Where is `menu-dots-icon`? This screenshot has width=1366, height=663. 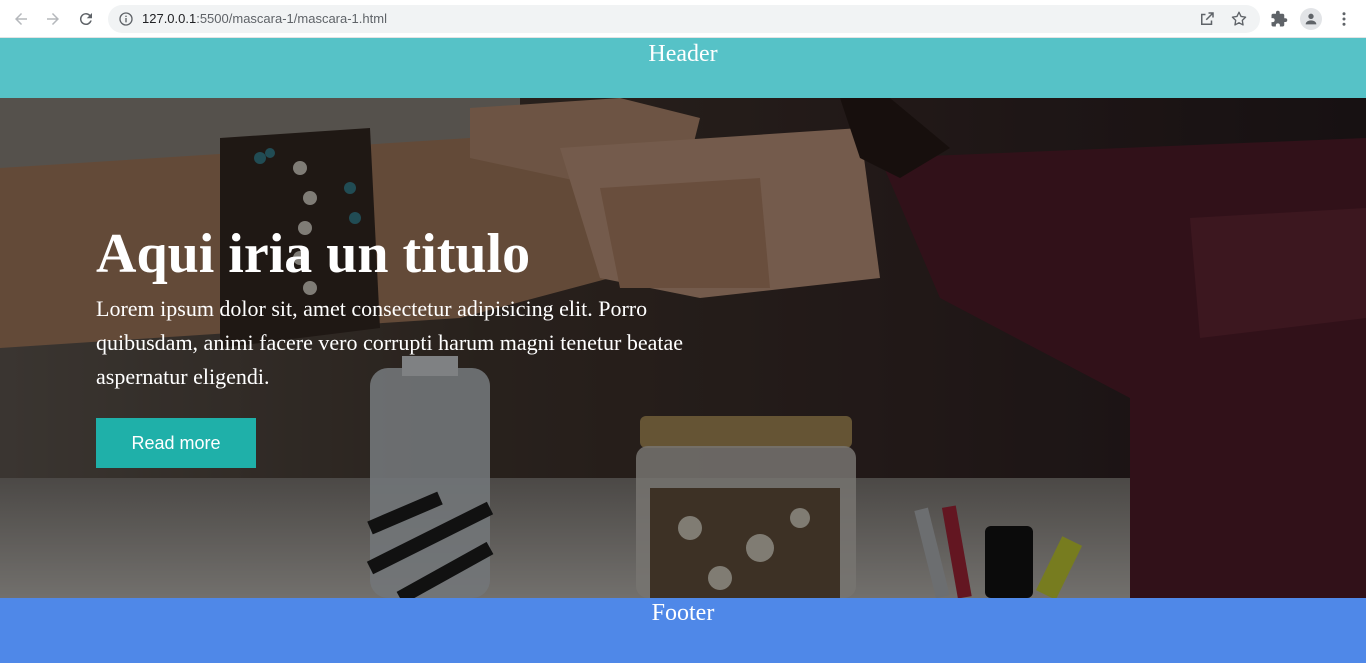
menu-dots-icon is located at coordinates (1344, 19).